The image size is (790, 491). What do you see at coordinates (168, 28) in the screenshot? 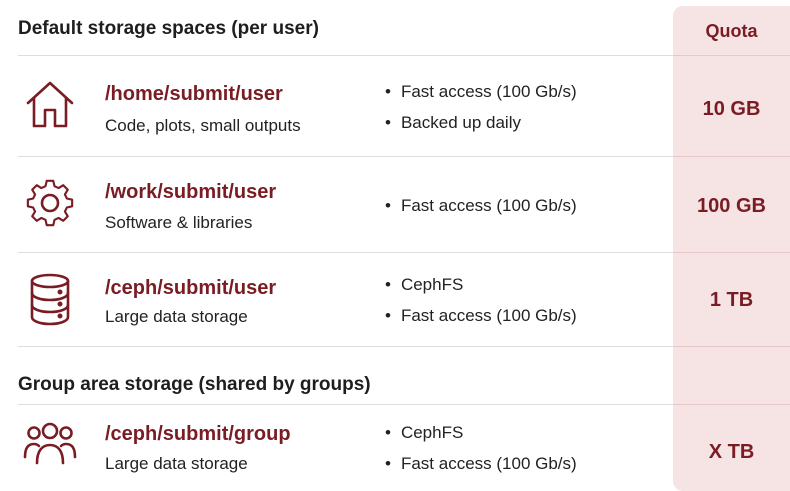
I see `section-title-default-storage: Default storage spaces (per user)` at bounding box center [168, 28].